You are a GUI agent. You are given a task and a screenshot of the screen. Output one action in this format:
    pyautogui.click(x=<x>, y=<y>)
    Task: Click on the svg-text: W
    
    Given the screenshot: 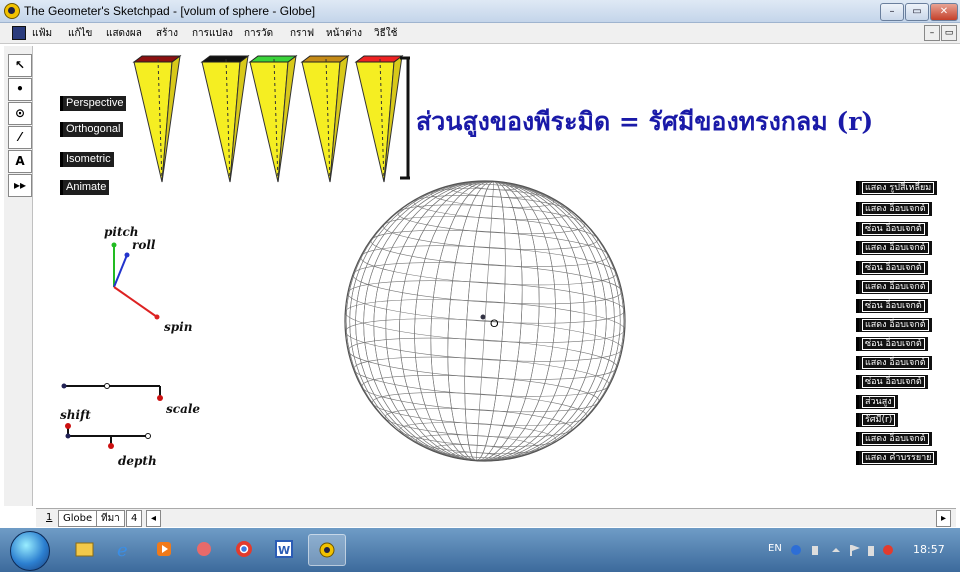 What is the action you would take?
    pyautogui.click(x=284, y=550)
    